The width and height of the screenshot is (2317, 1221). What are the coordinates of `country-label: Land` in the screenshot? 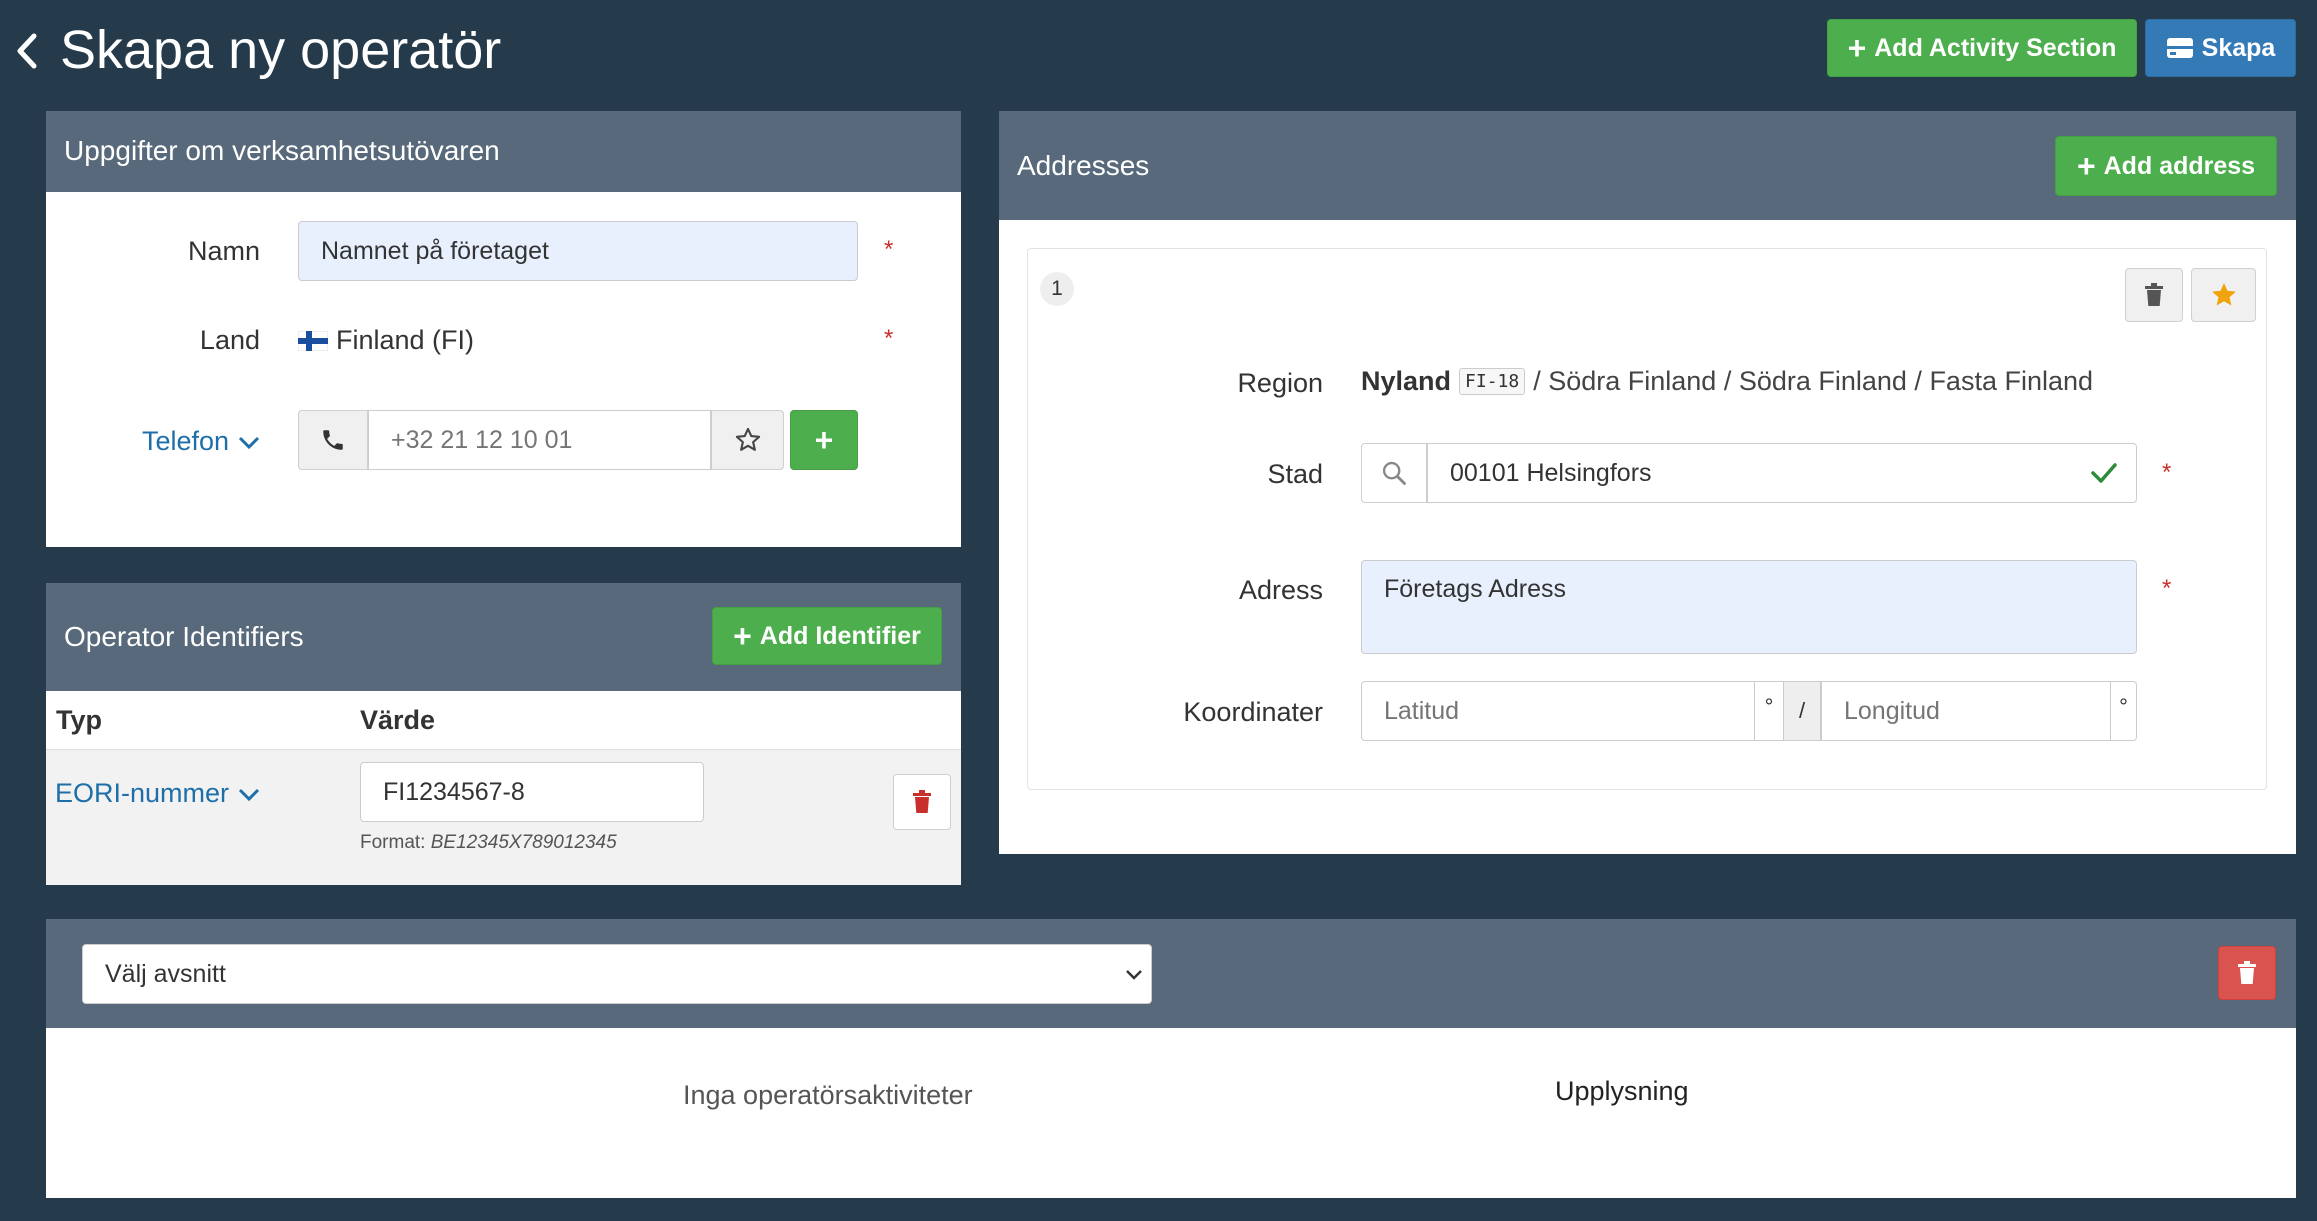 It's located at (229, 340).